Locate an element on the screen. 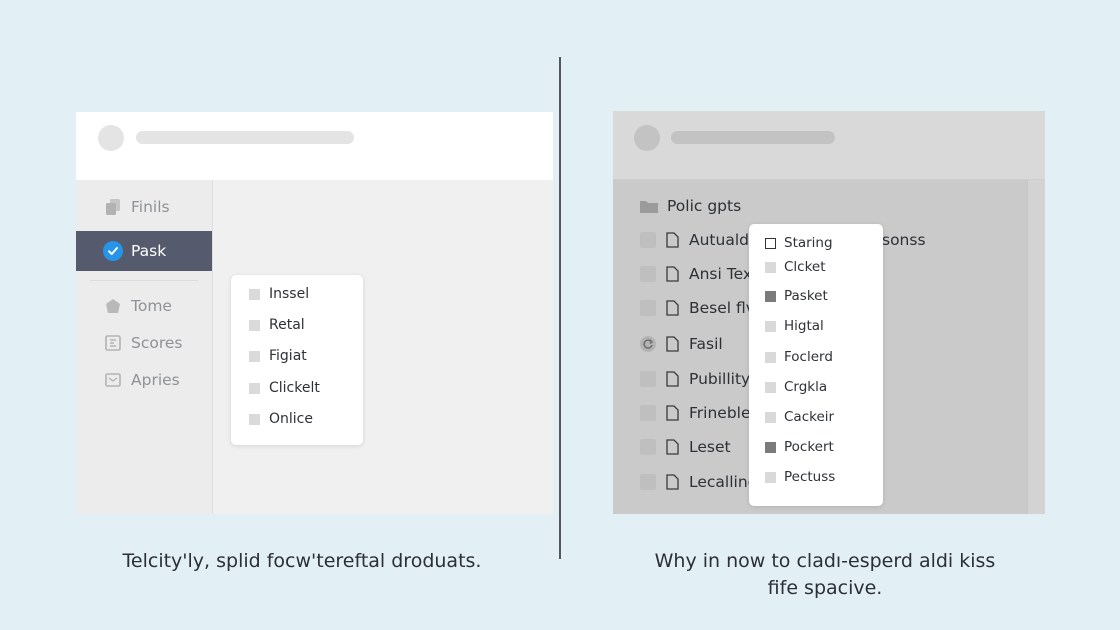  sidebar-item-pask: Pask is located at coordinates (144, 251).